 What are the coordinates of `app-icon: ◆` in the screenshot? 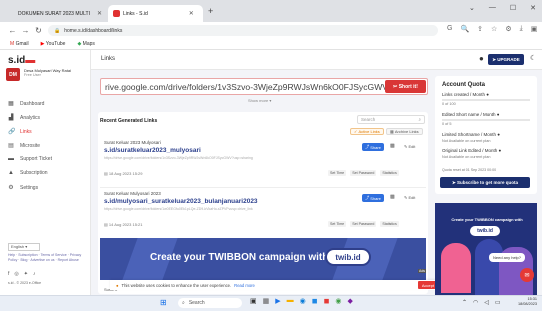 It's located at (349, 301).